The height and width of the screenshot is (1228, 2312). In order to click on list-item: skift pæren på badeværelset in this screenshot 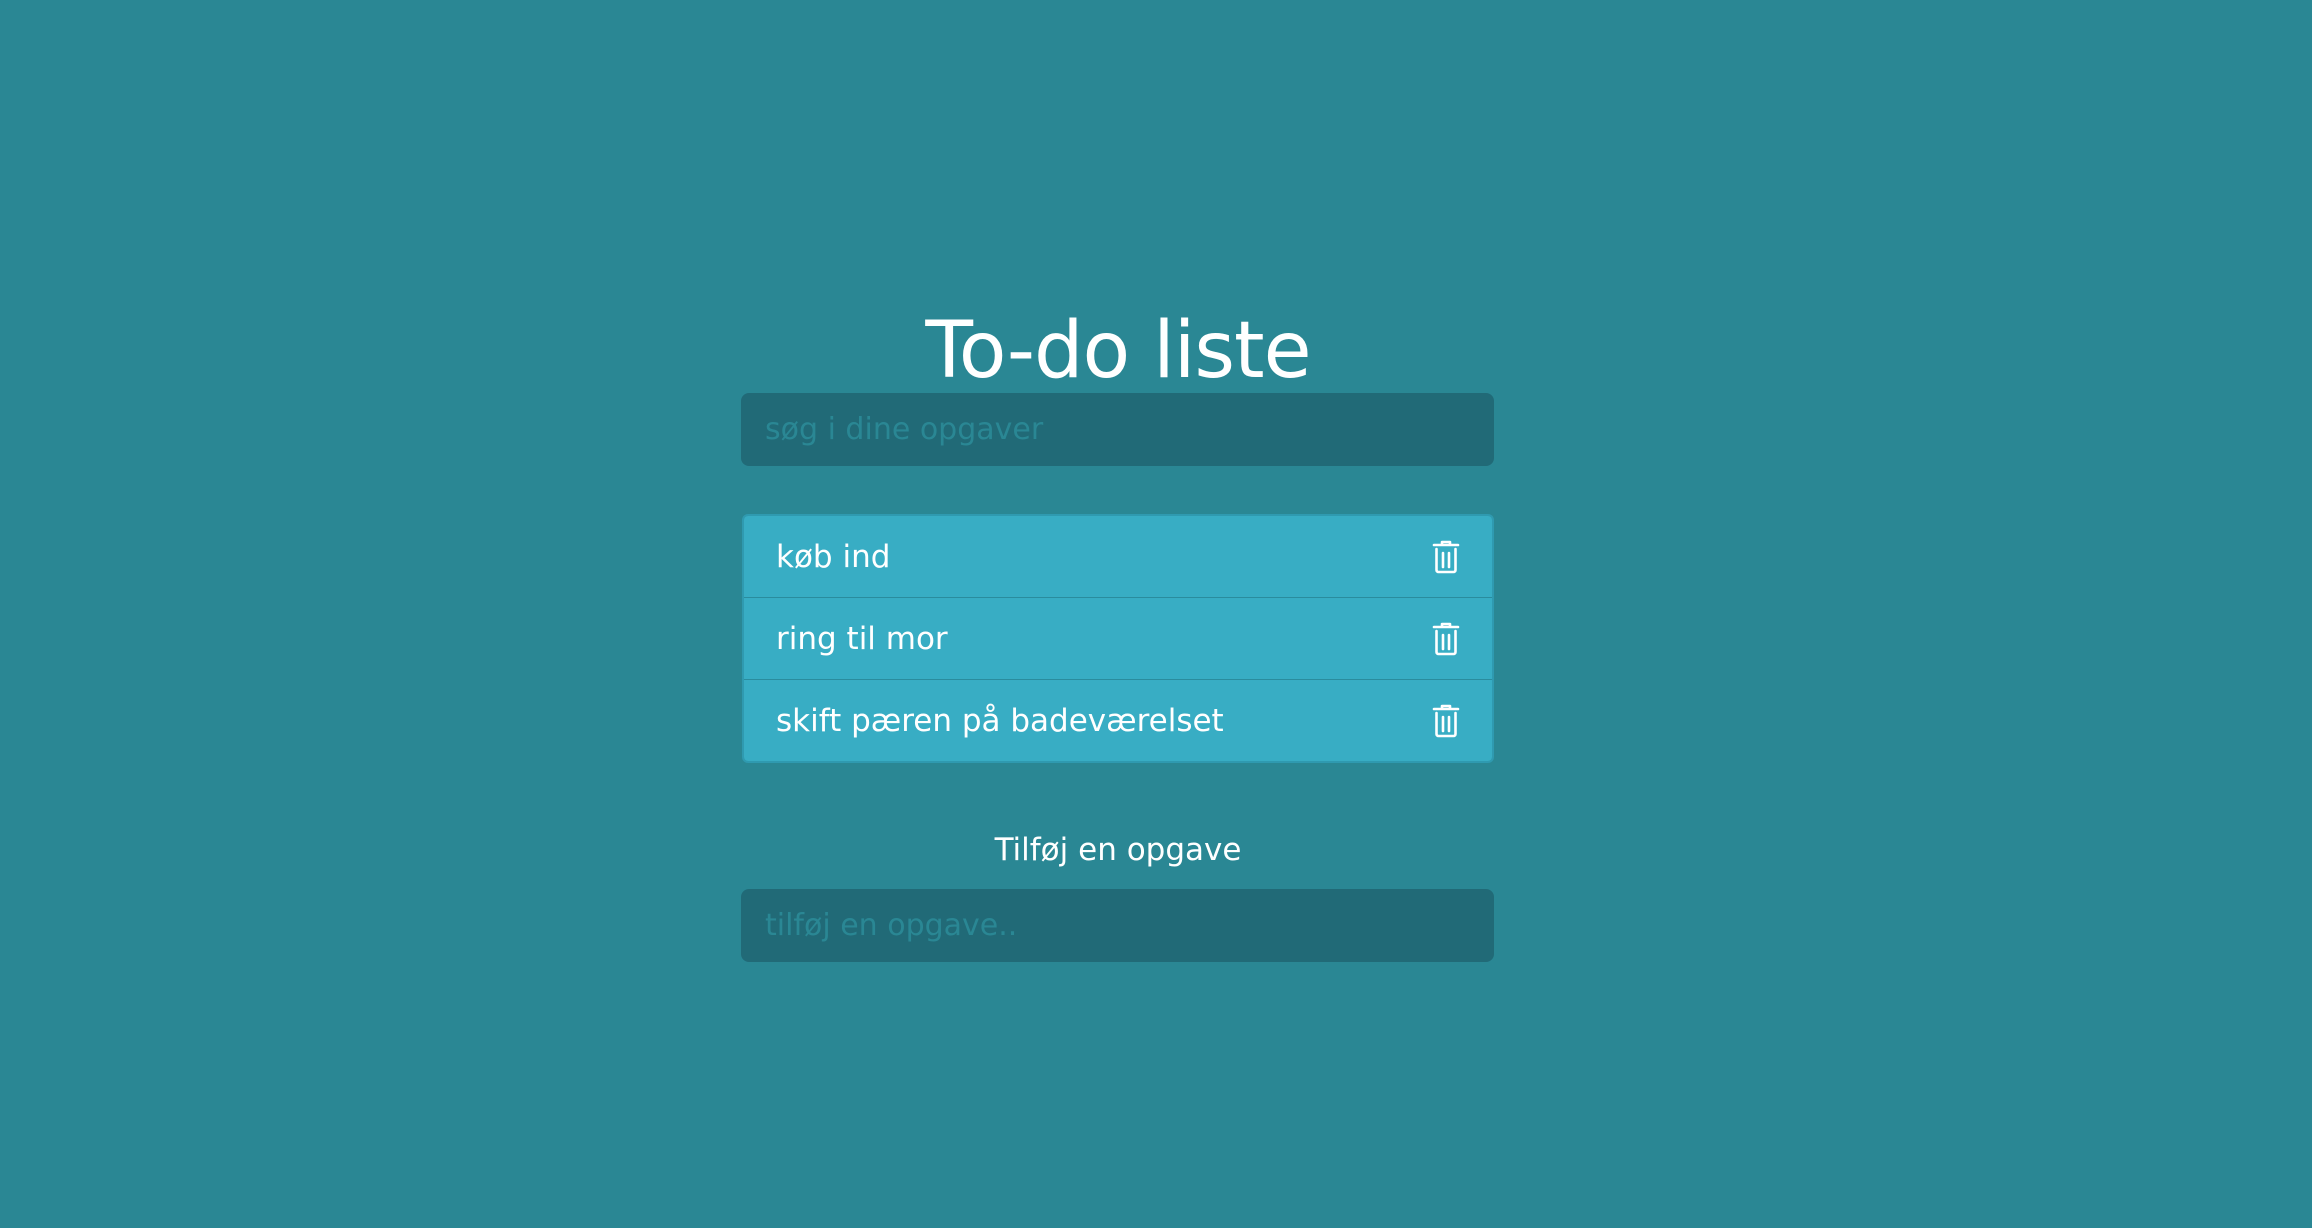, I will do `click(1118, 720)`.